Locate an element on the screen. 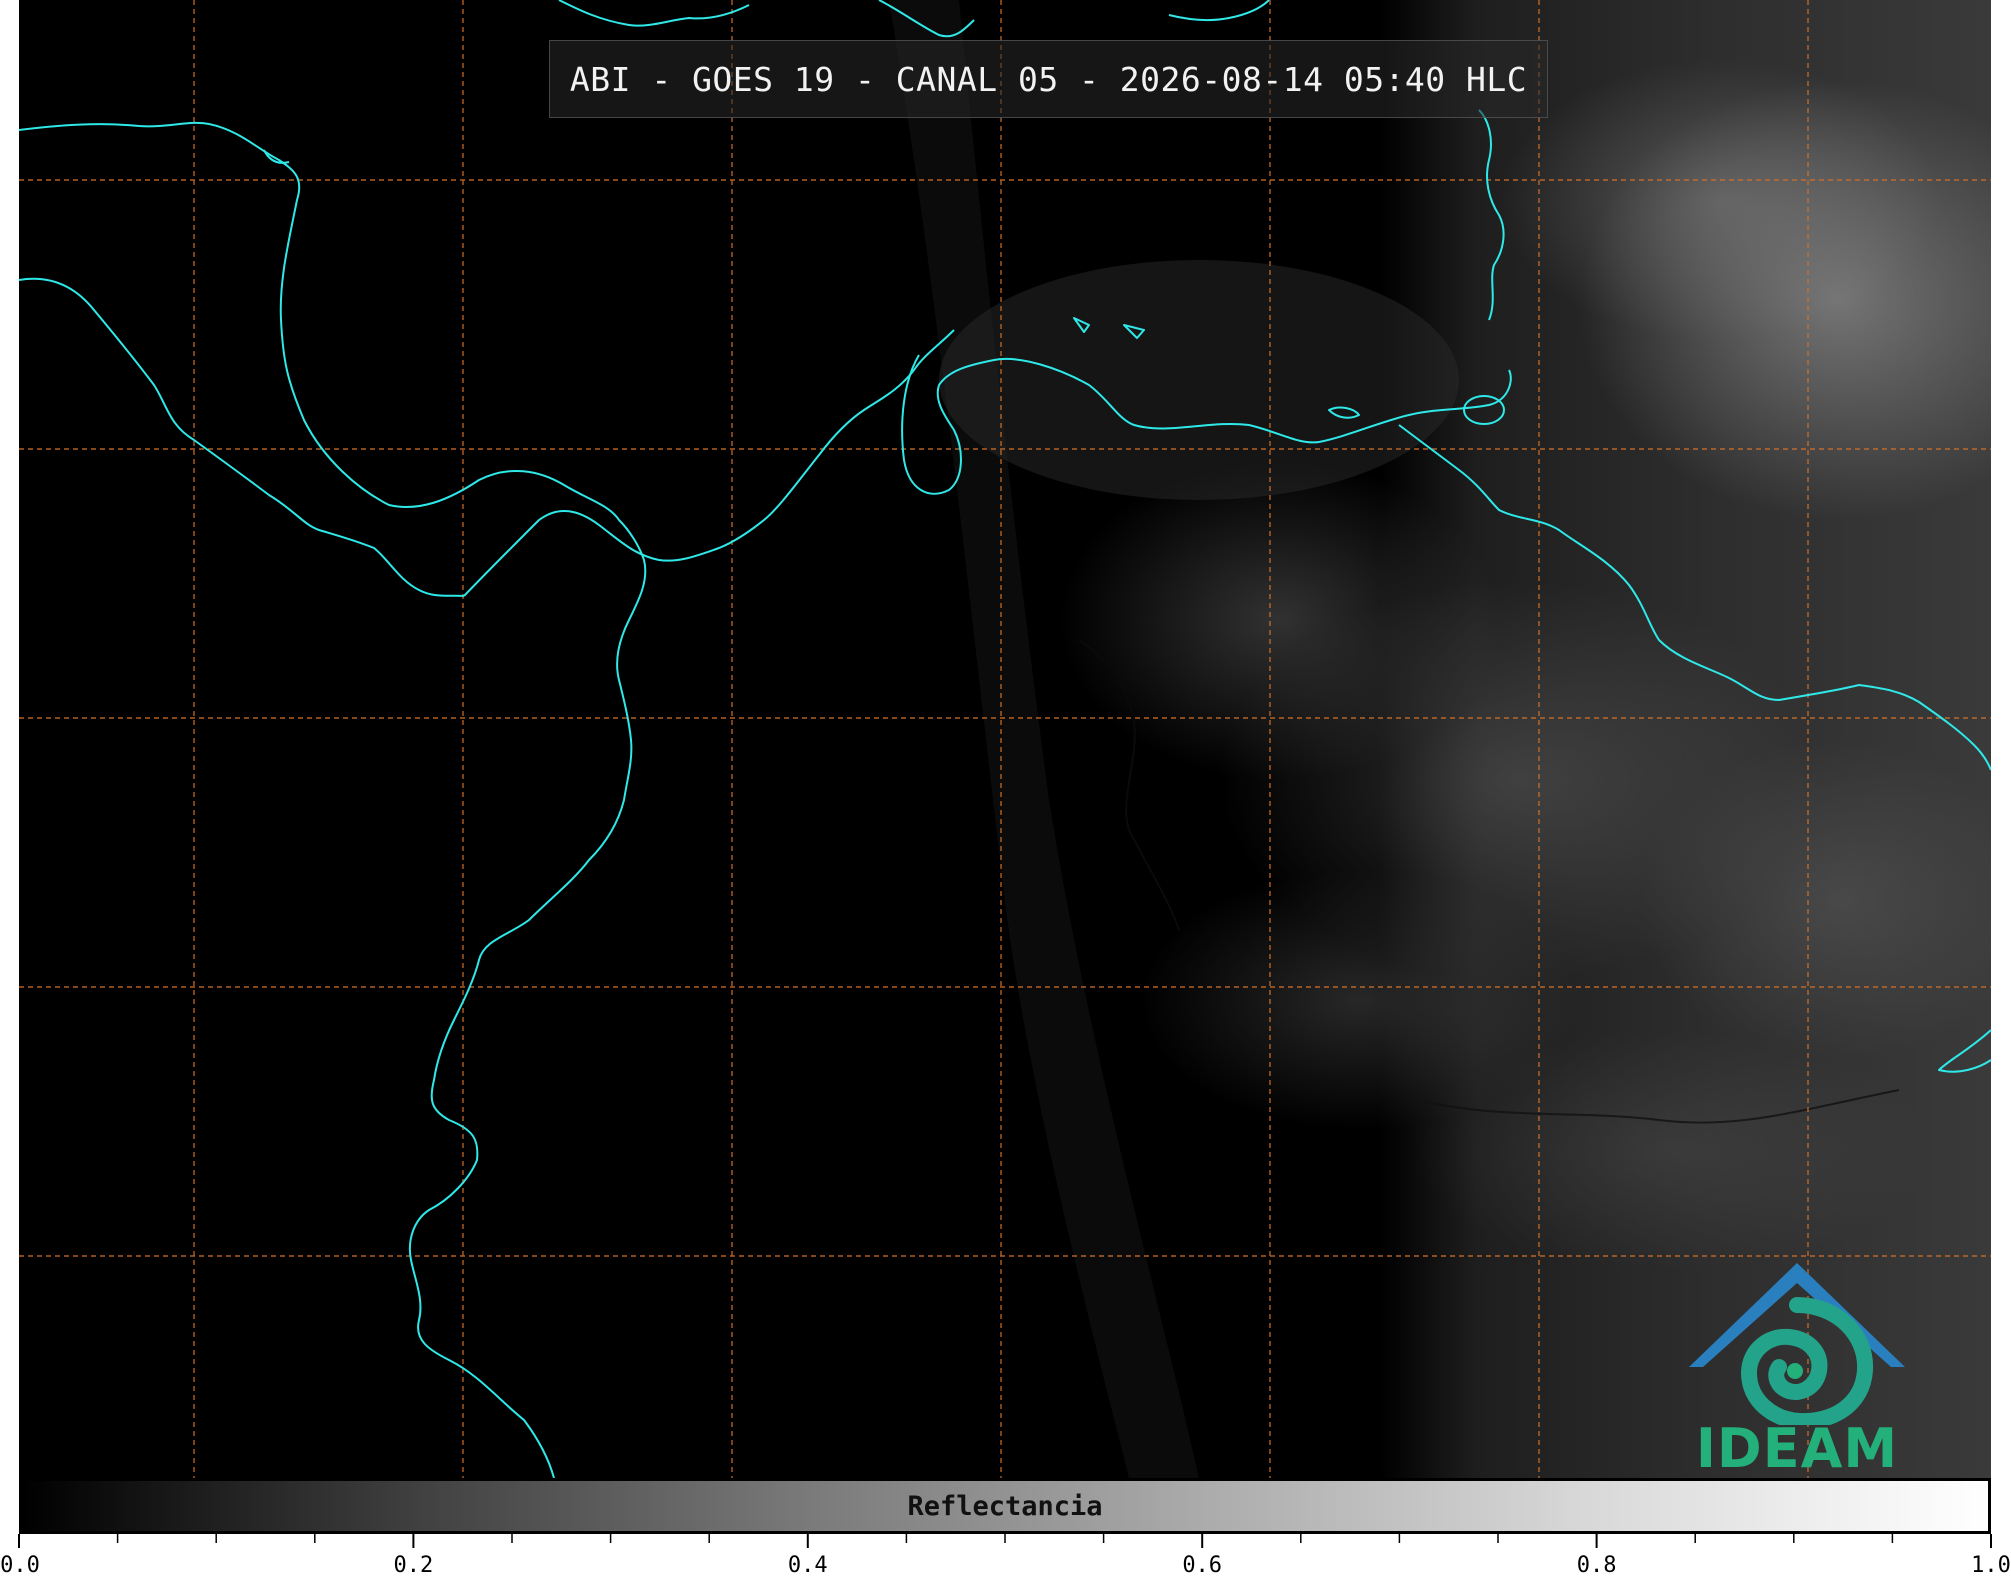 The image size is (2011, 1578). colorbar-tick-label: 0.4 is located at coordinates (807, 1565).